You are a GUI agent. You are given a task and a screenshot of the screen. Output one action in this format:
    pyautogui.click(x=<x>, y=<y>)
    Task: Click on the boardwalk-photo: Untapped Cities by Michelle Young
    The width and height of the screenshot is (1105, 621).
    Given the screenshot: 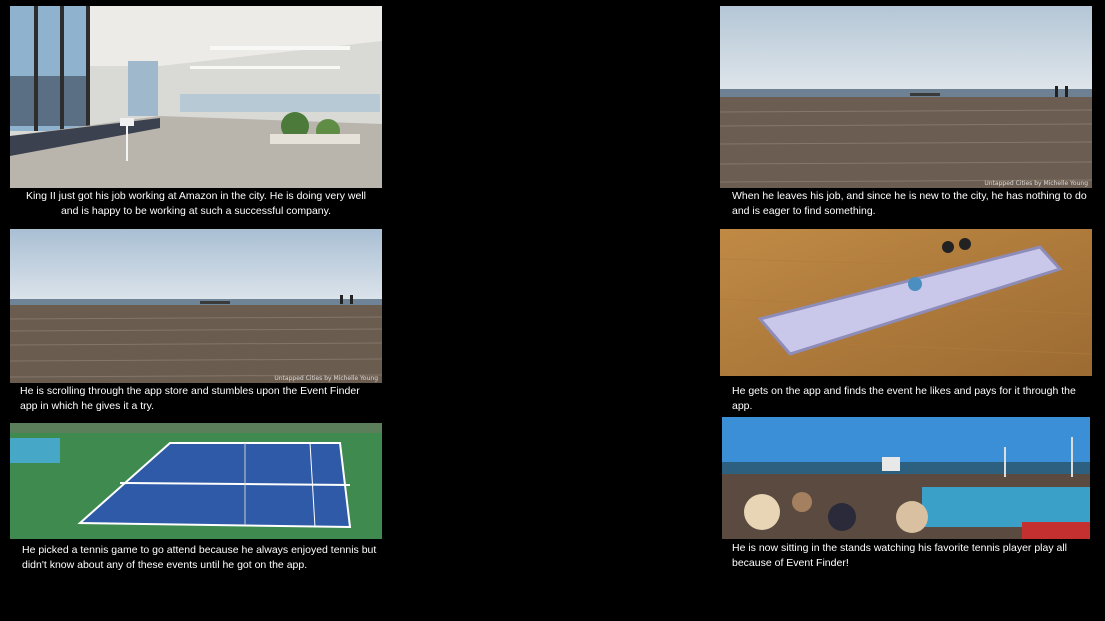 What is the action you would take?
    pyautogui.click(x=196, y=306)
    